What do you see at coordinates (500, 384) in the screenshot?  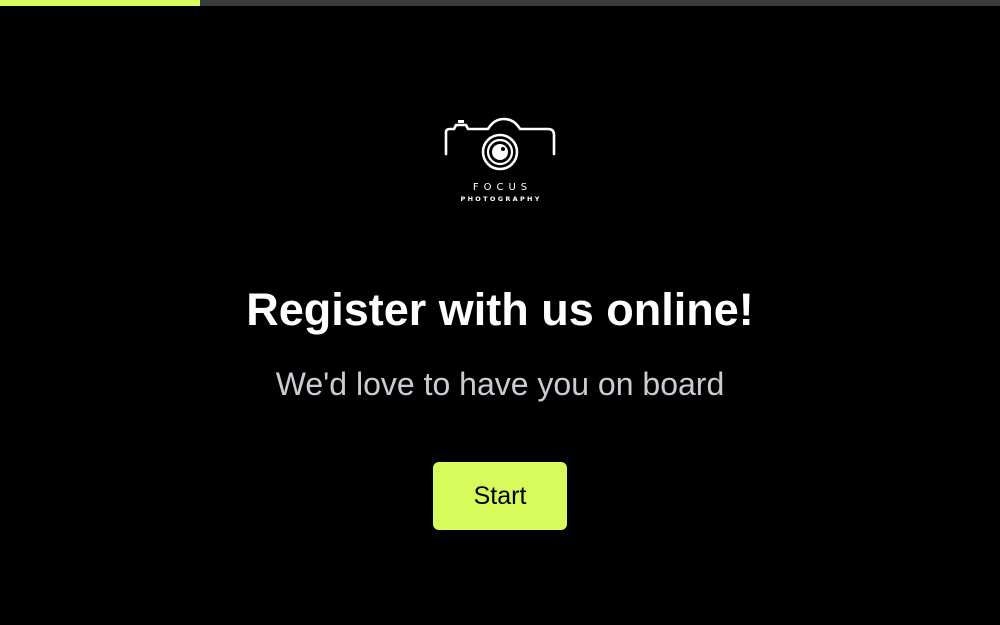 I see `page-subtitle: We'd love to have you on board` at bounding box center [500, 384].